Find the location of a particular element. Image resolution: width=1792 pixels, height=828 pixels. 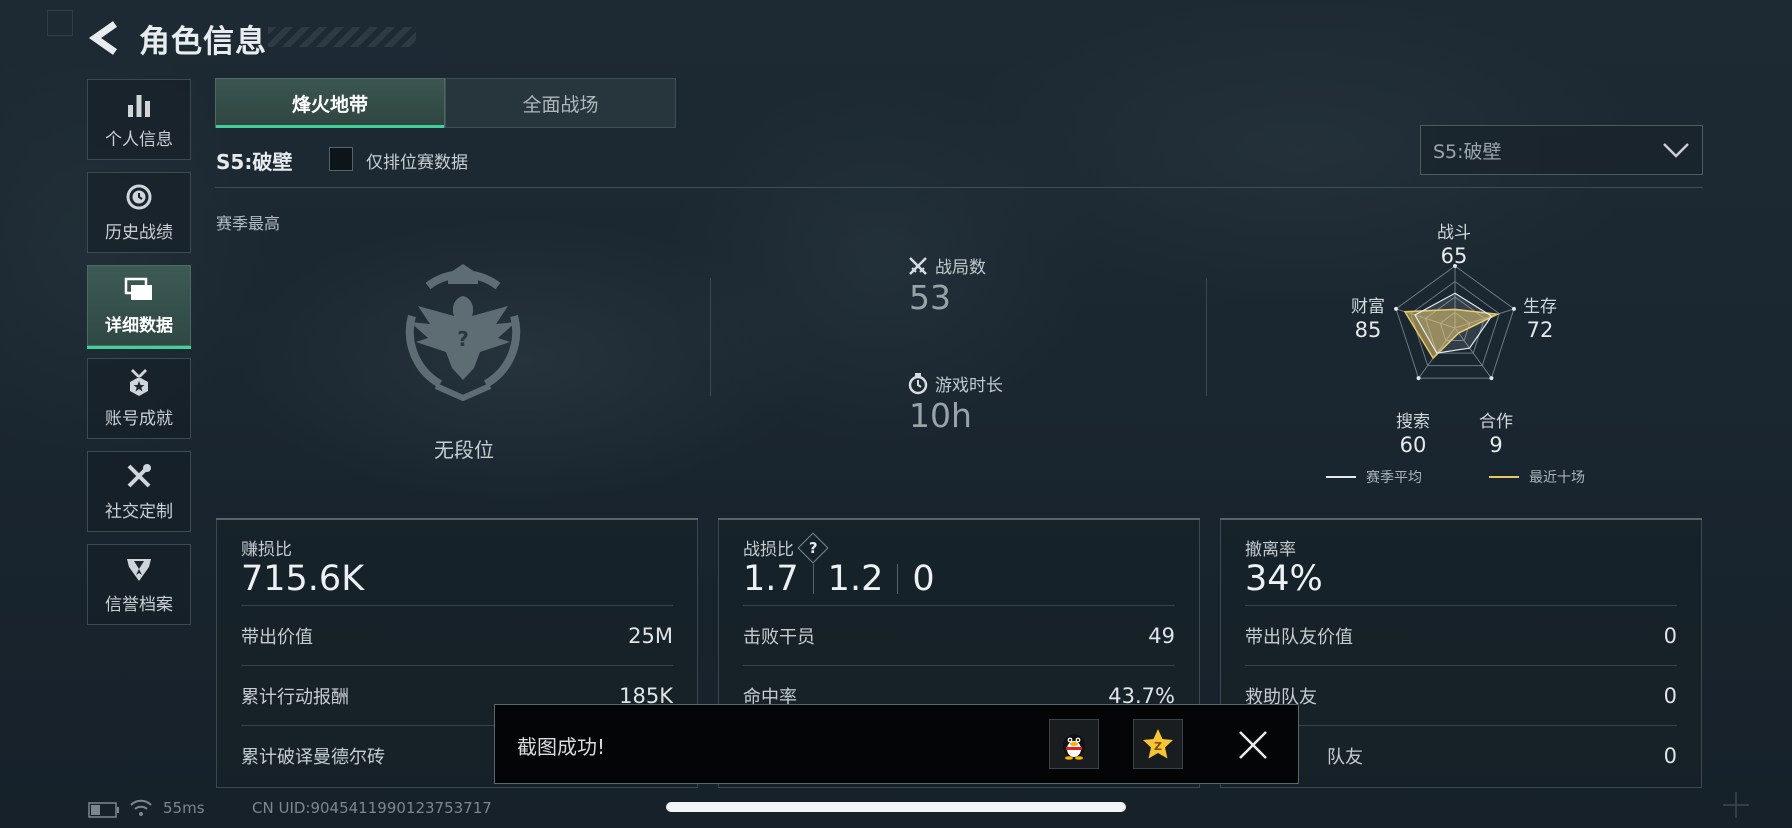

stat-row-value: 49 is located at coordinates (1161, 636).